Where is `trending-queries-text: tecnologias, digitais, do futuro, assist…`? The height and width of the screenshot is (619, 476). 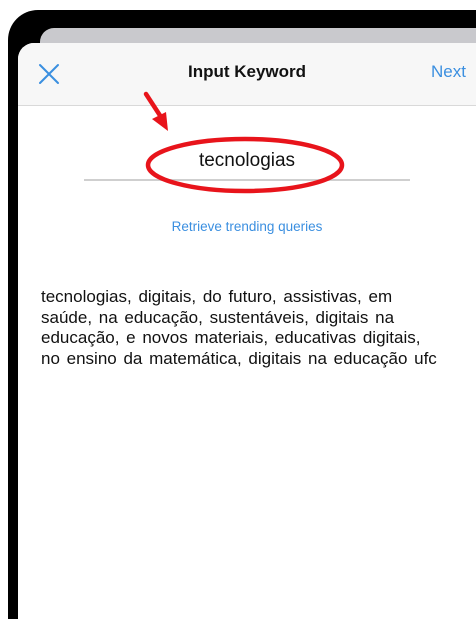
trending-queries-text: tecnologias, digitais, do futuro, assist… is located at coordinates (239, 327).